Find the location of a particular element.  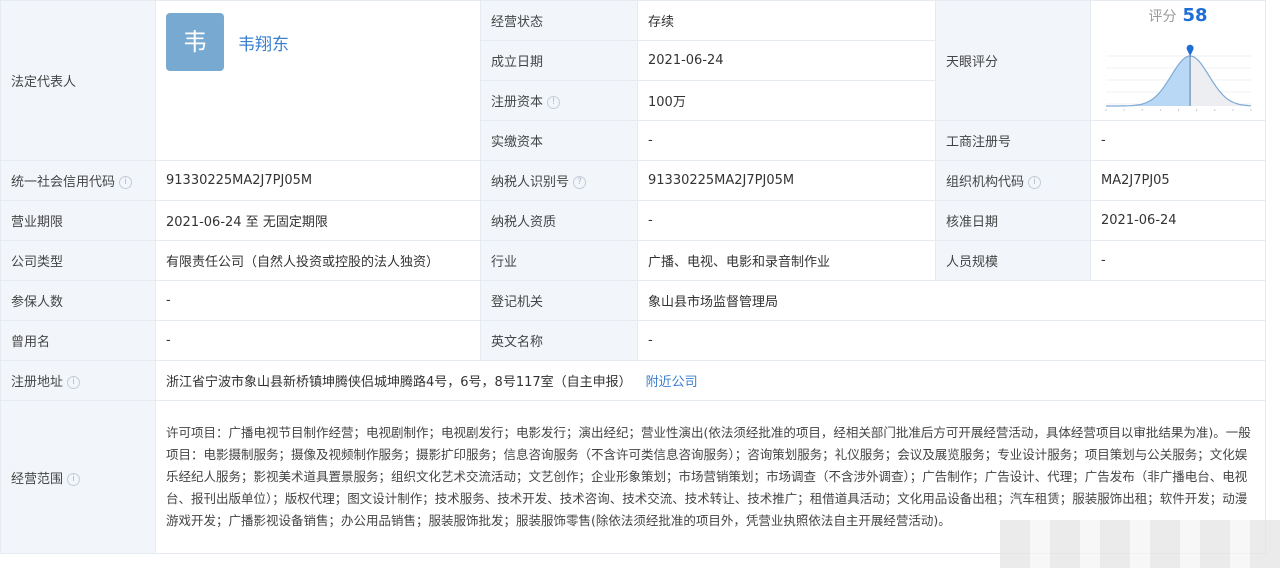

address-label-cell: 注册地址 i is located at coordinates (78, 380).